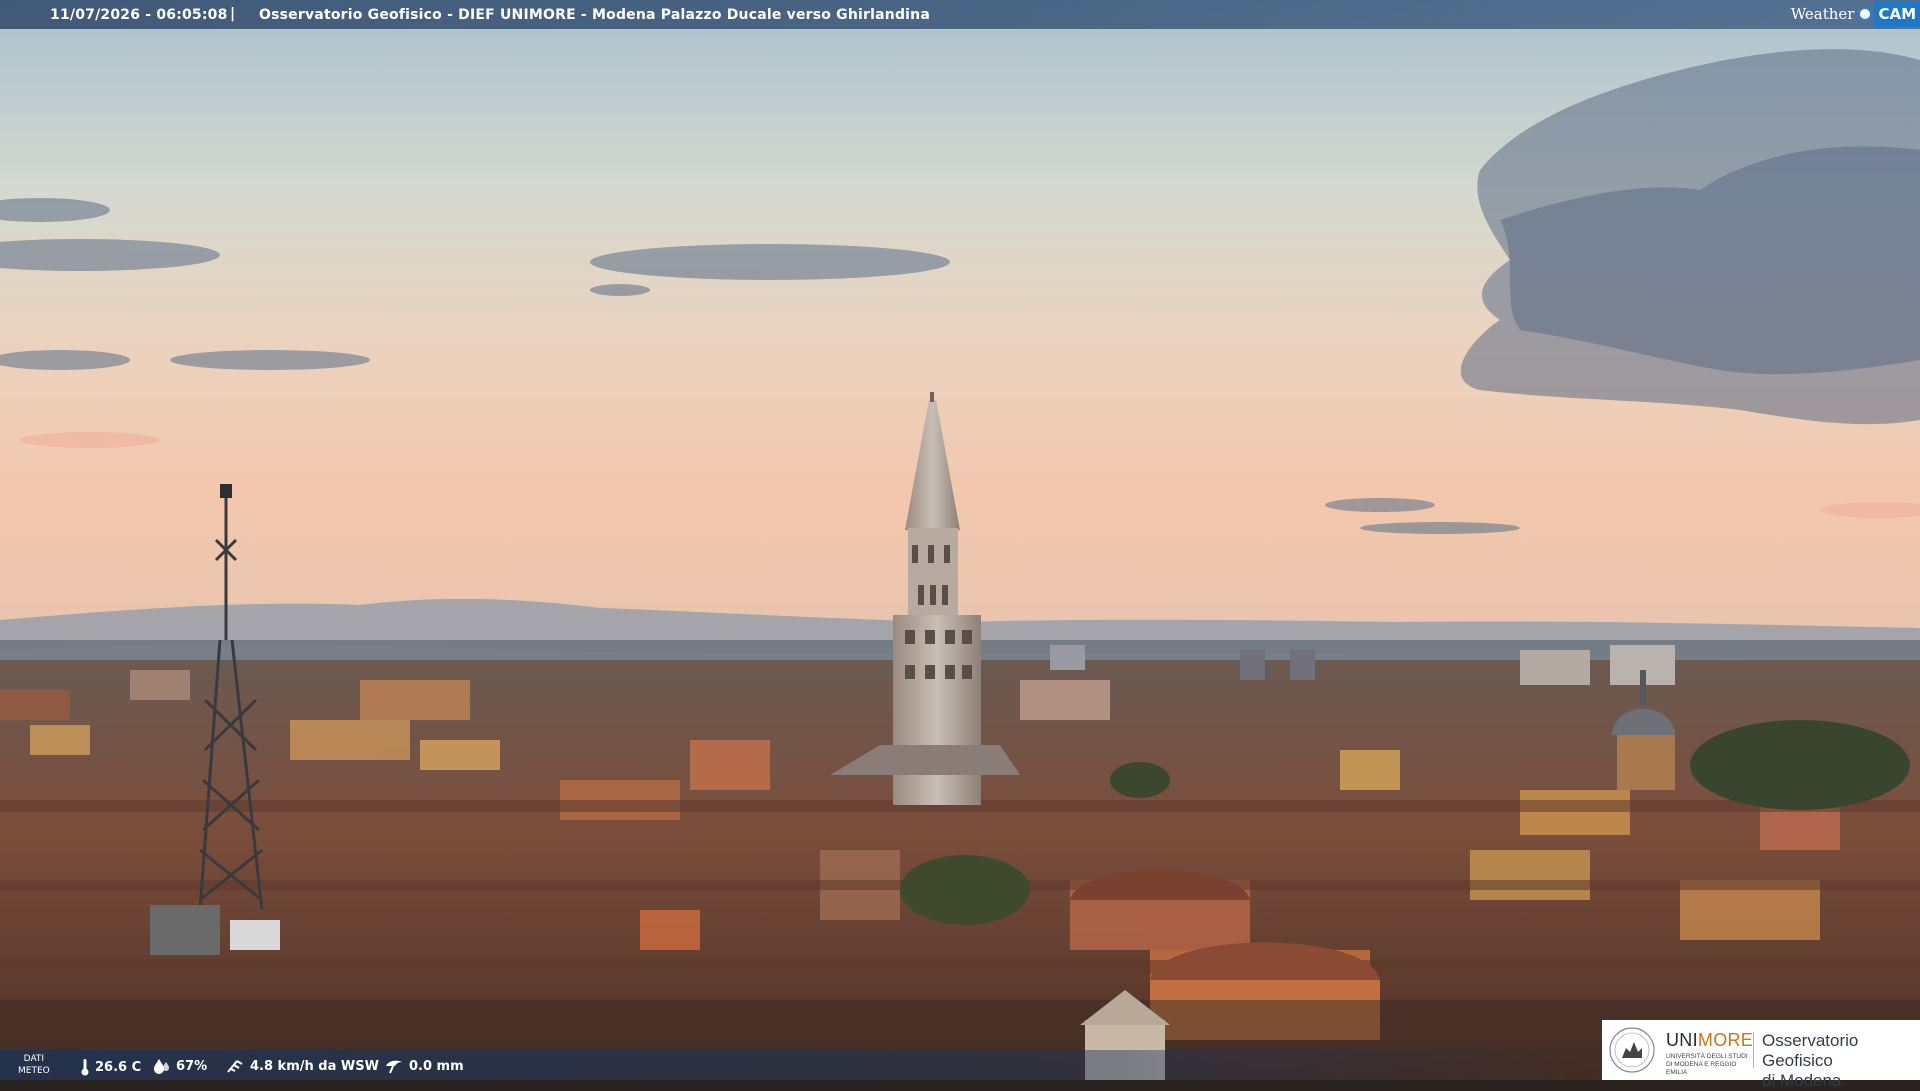 This screenshot has width=1920, height=1091. Describe the element at coordinates (1865, 14) in the screenshot. I see `weathercam-dot-icon` at that location.